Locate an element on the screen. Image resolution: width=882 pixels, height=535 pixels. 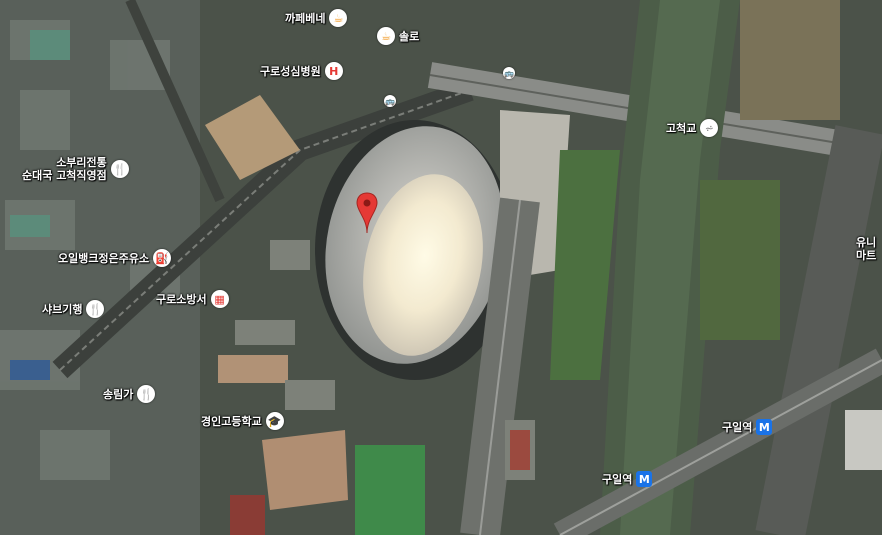
poi-label: 고척교 is located at coordinates (681, 128).